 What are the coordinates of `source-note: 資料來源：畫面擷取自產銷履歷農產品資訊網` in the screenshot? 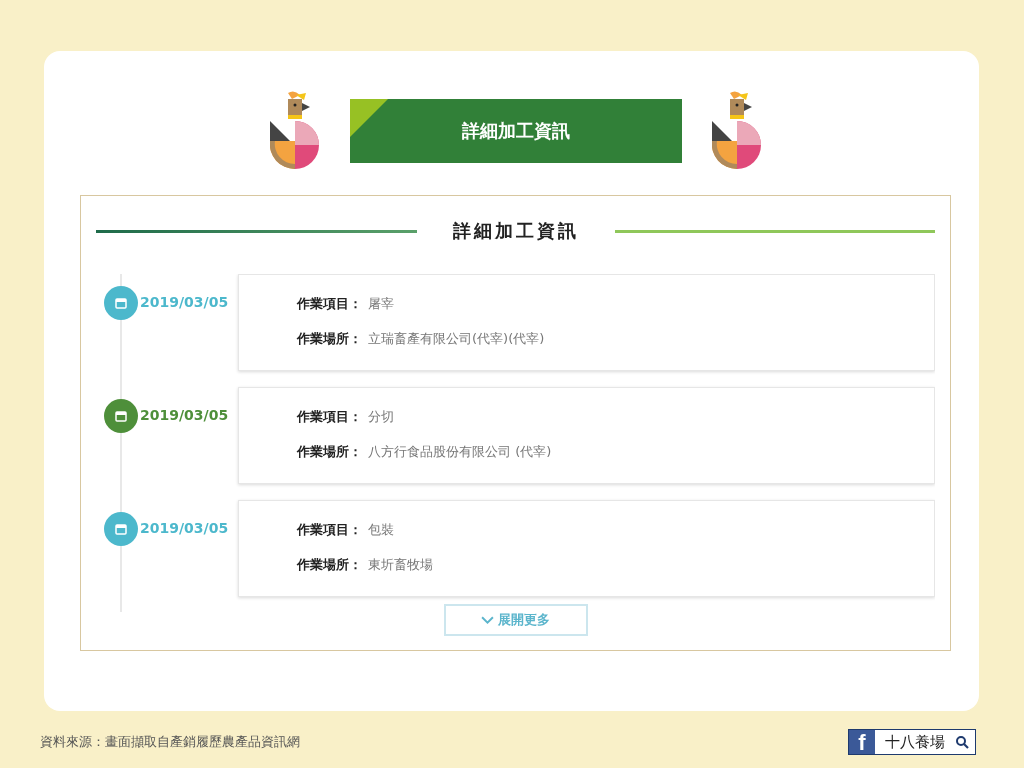 It's located at (170, 742).